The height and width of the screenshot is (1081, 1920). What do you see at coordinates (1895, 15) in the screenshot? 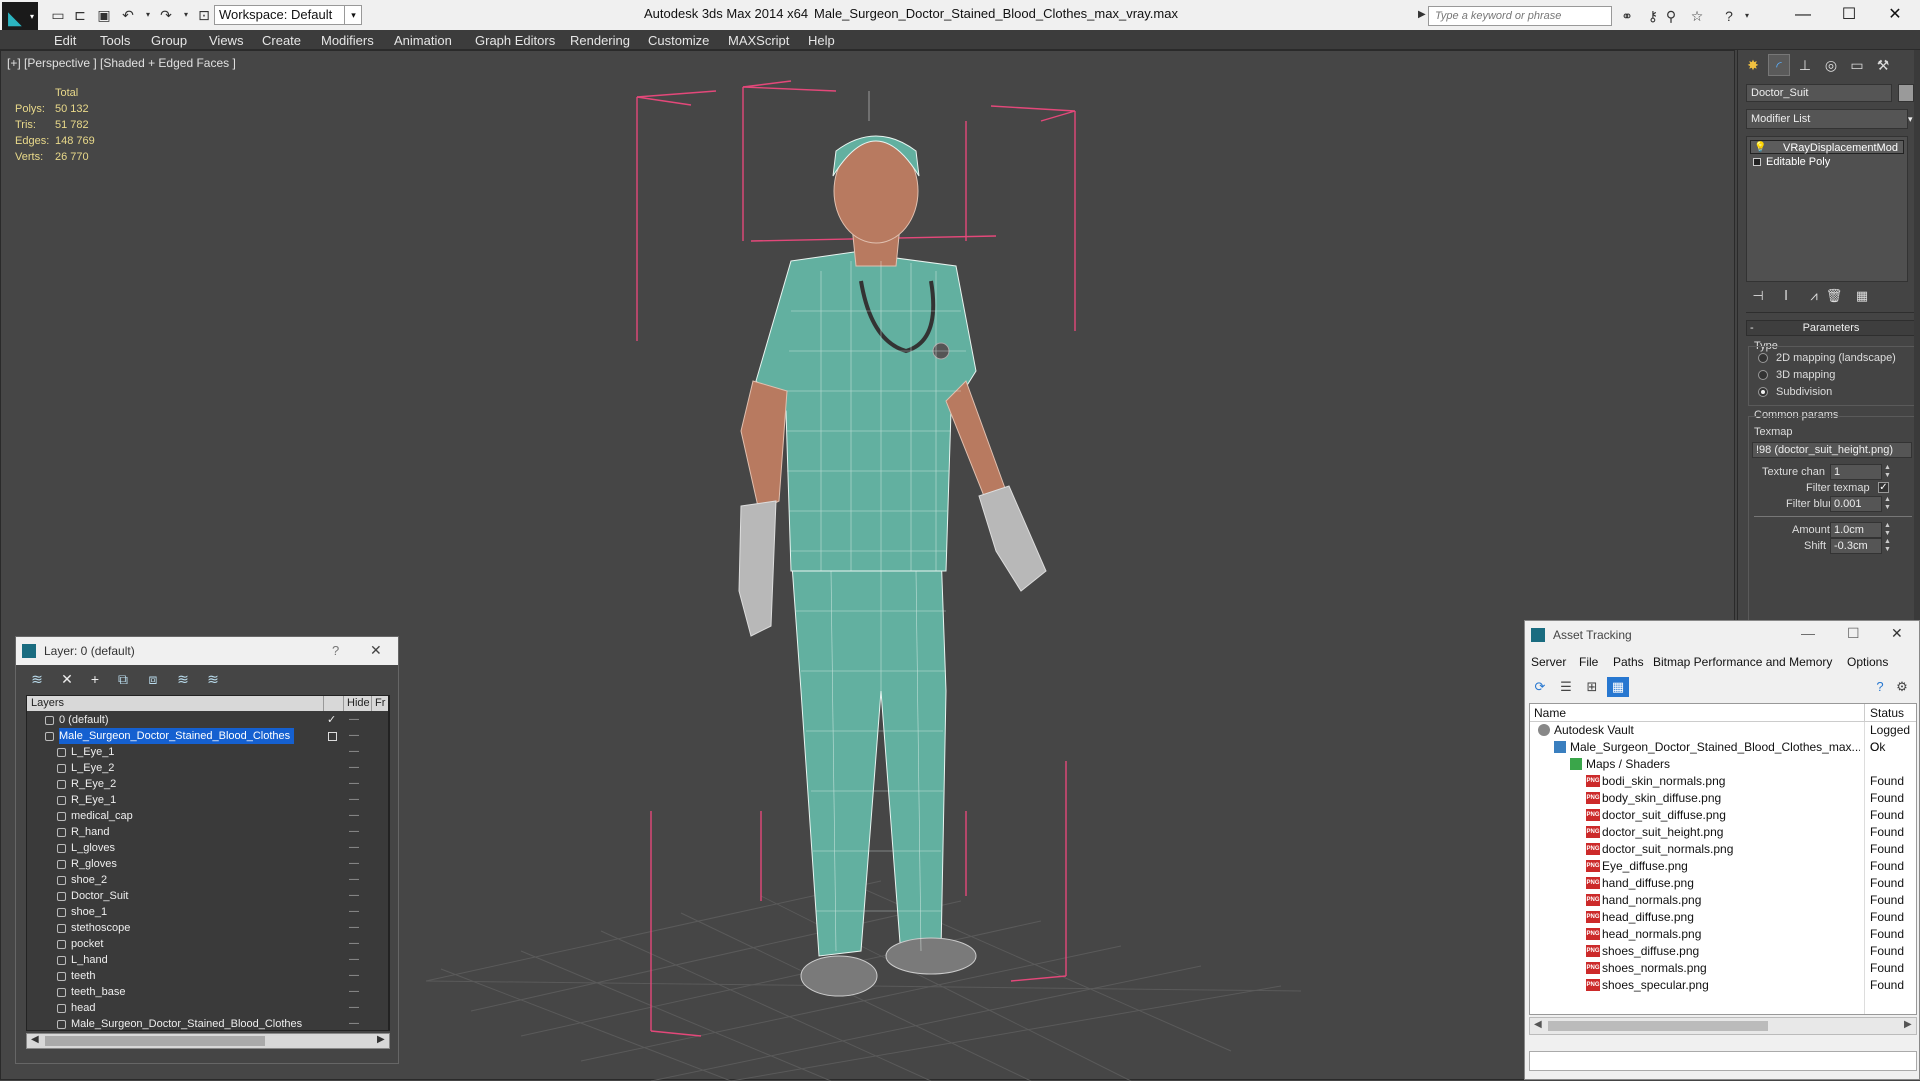
I see `close-window-icon: ✕` at bounding box center [1895, 15].